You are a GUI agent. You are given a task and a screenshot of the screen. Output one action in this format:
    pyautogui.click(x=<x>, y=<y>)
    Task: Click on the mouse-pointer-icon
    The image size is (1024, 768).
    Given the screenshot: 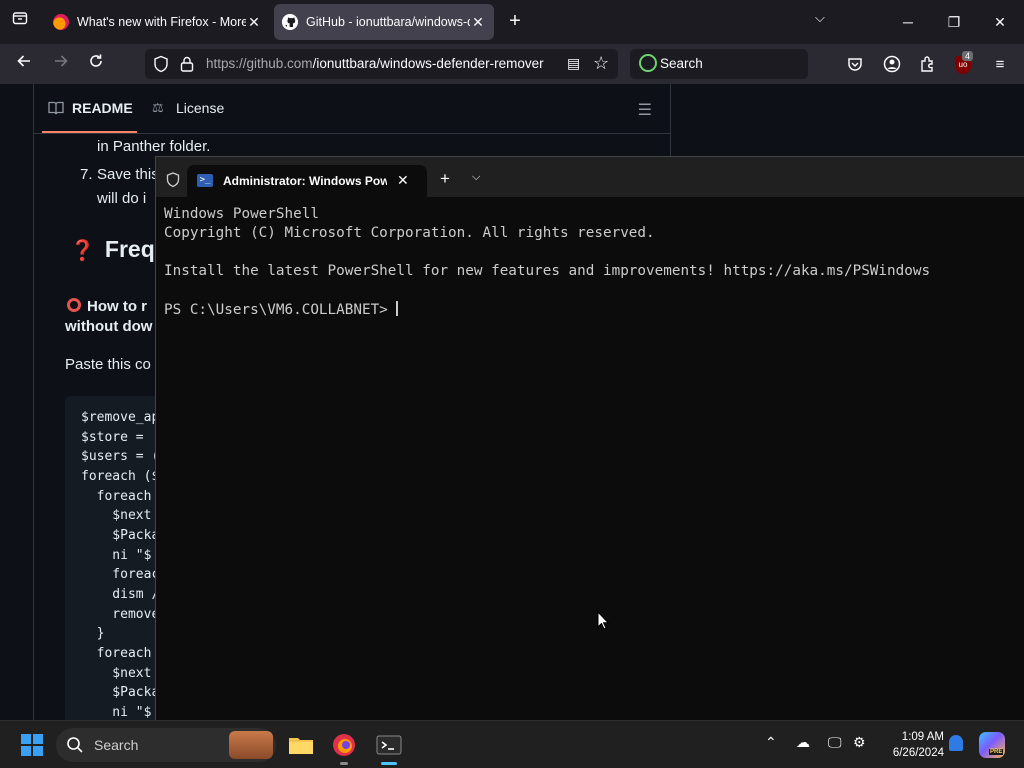 What is the action you would take?
    pyautogui.click(x=603, y=620)
    